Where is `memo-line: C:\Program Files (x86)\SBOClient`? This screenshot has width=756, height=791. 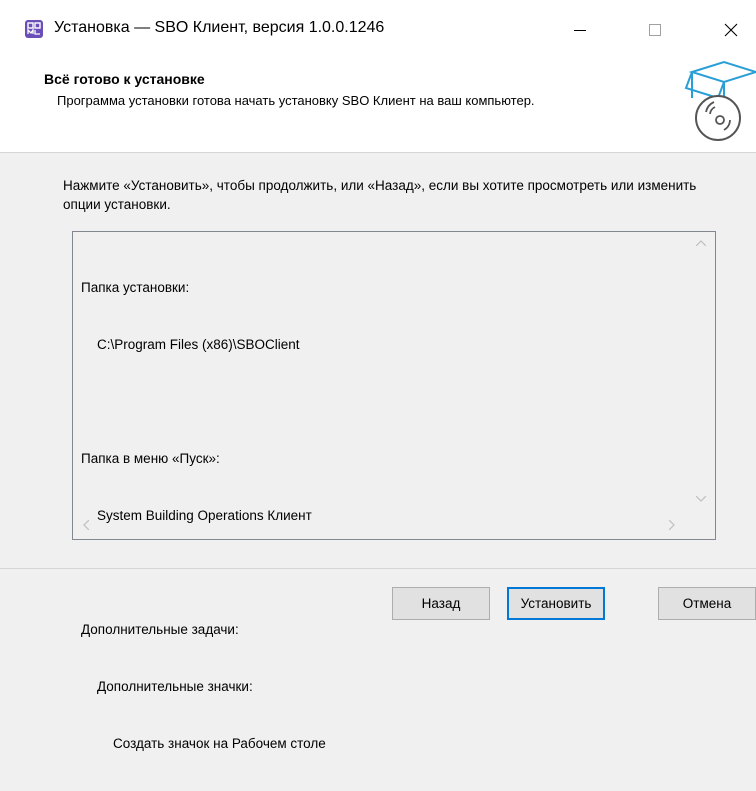
memo-line: C:\Program Files (x86)\SBOClient is located at coordinates (198, 344).